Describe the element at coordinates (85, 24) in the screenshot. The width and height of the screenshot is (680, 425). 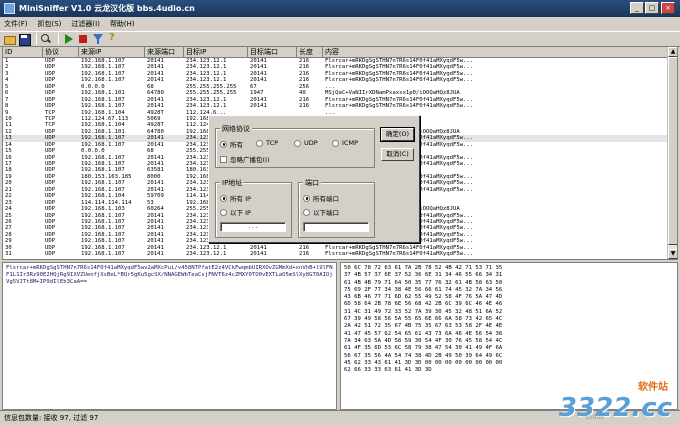
I see `menu-filter: 过滤器(I)` at that location.